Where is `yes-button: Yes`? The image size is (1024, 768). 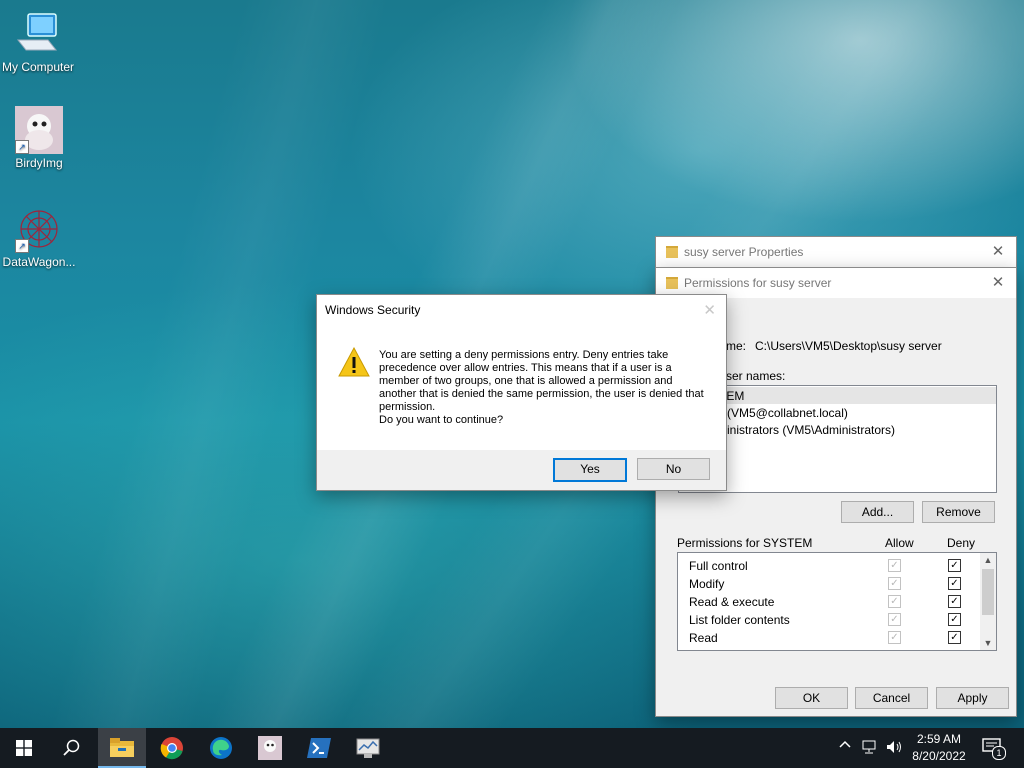 yes-button: Yes is located at coordinates (590, 470).